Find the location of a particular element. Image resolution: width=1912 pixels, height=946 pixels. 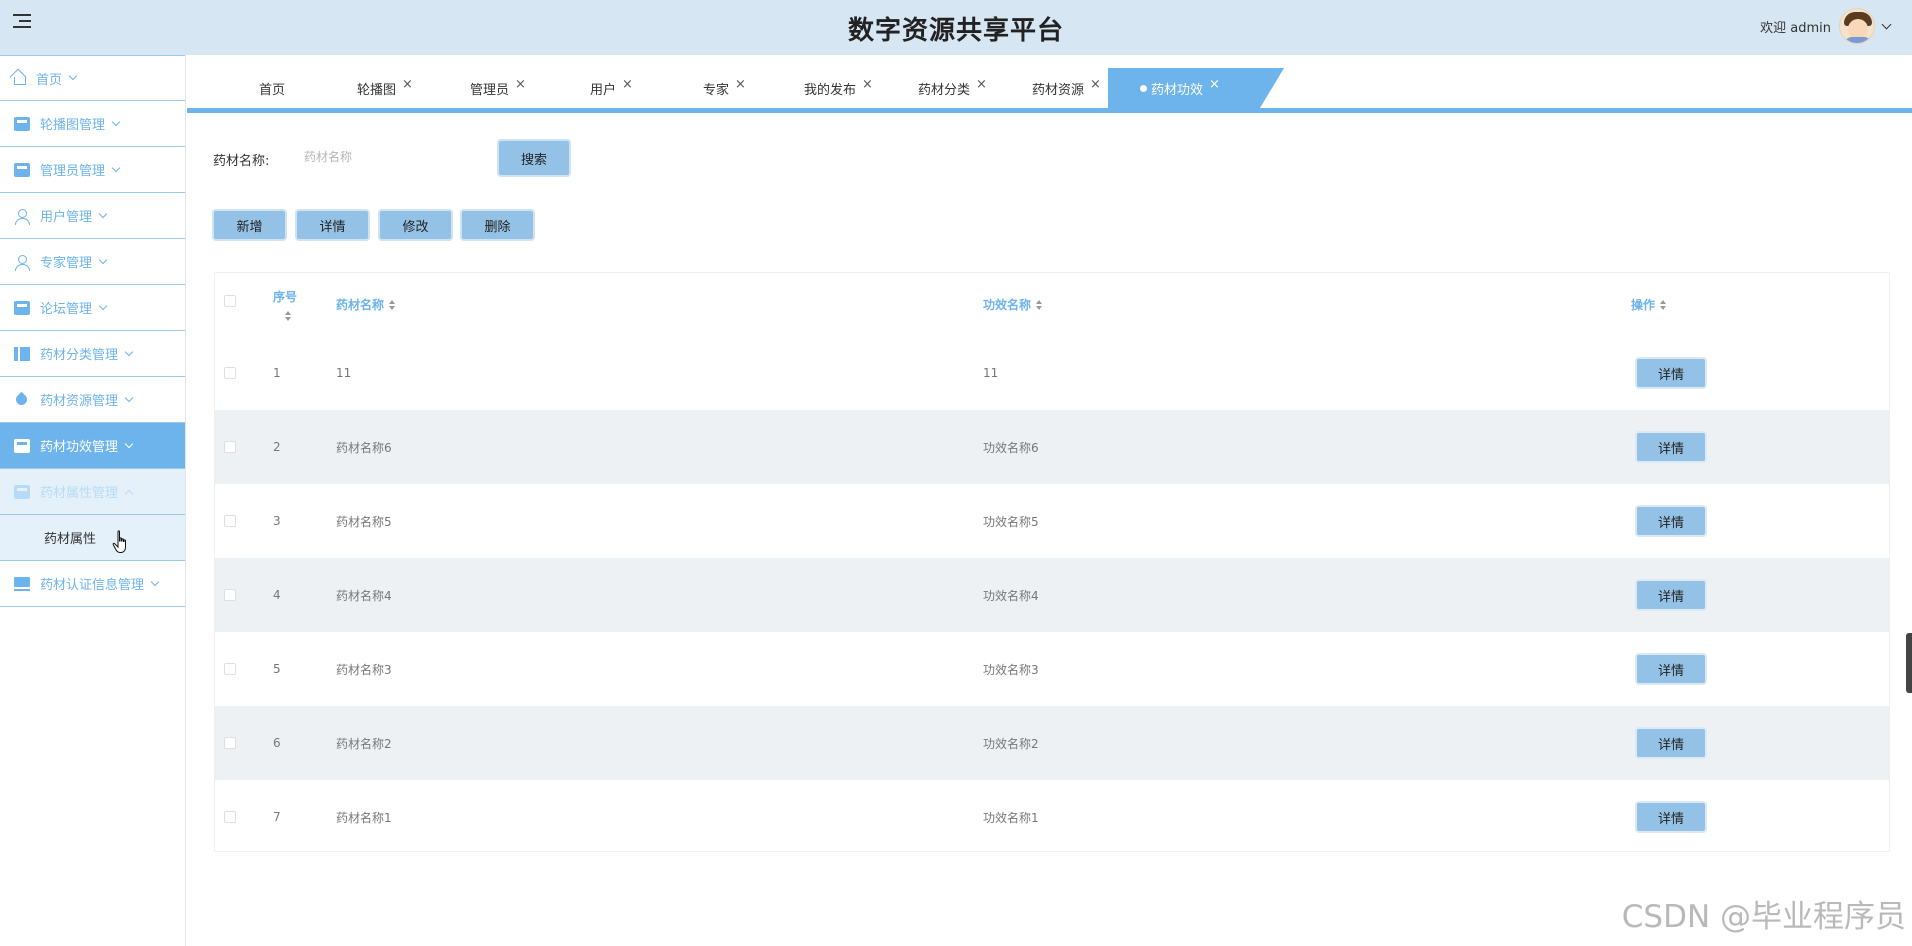

select-all-checkbox is located at coordinates (230, 301).